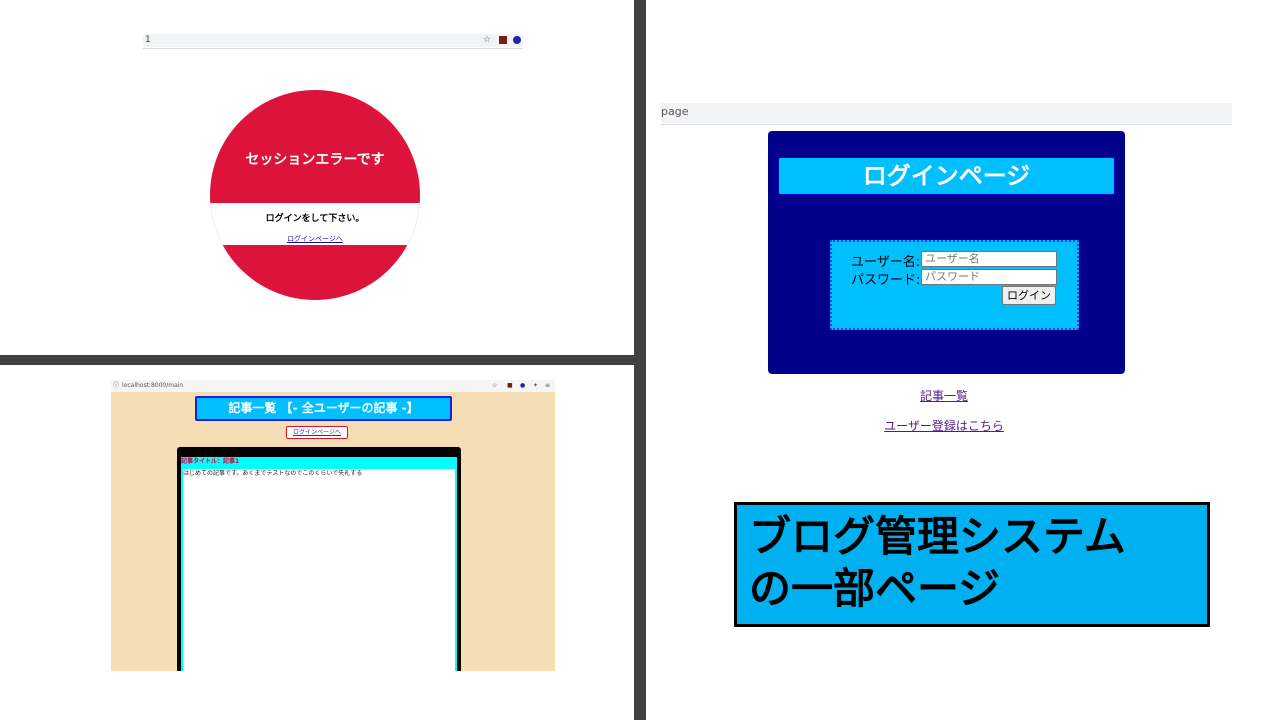  What do you see at coordinates (875, 588) in the screenshot?
I see `caption-line: の一部ページ` at bounding box center [875, 588].